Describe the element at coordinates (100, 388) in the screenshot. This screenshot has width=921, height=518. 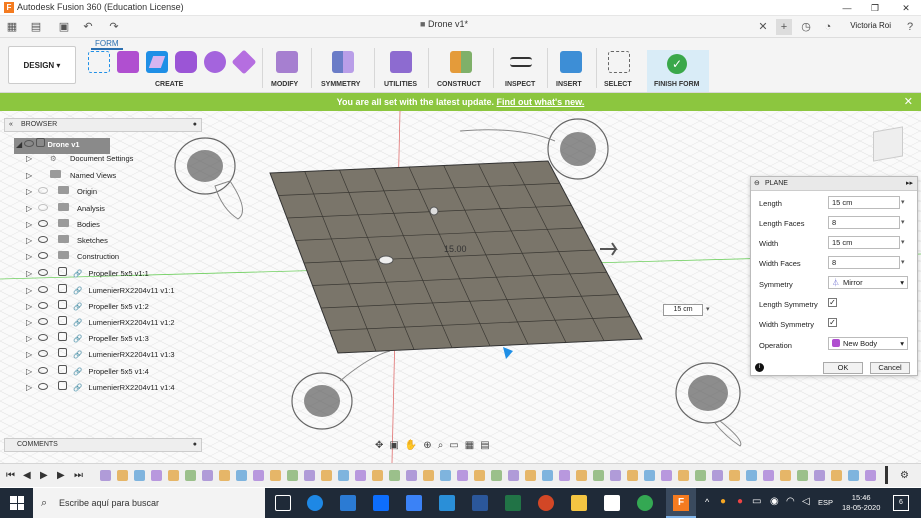
I see `tree-item: ▷ 🔗 LumenierRX2204v11 v1:4` at that location.